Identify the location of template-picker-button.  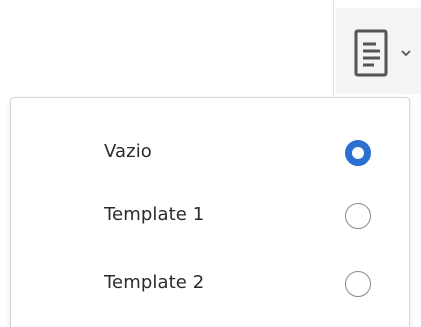
(378, 51).